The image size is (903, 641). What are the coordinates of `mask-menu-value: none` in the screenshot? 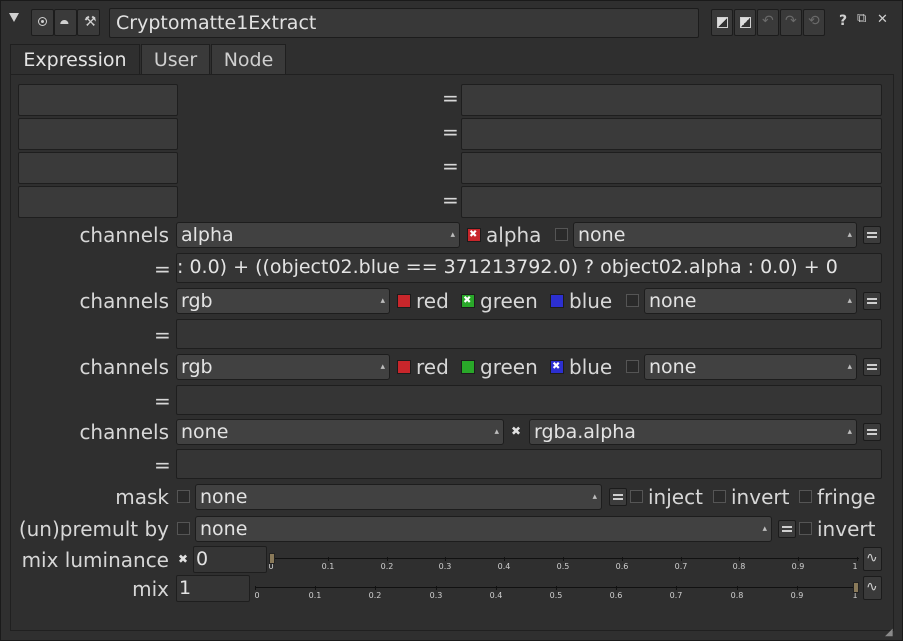 It's located at (224, 497).